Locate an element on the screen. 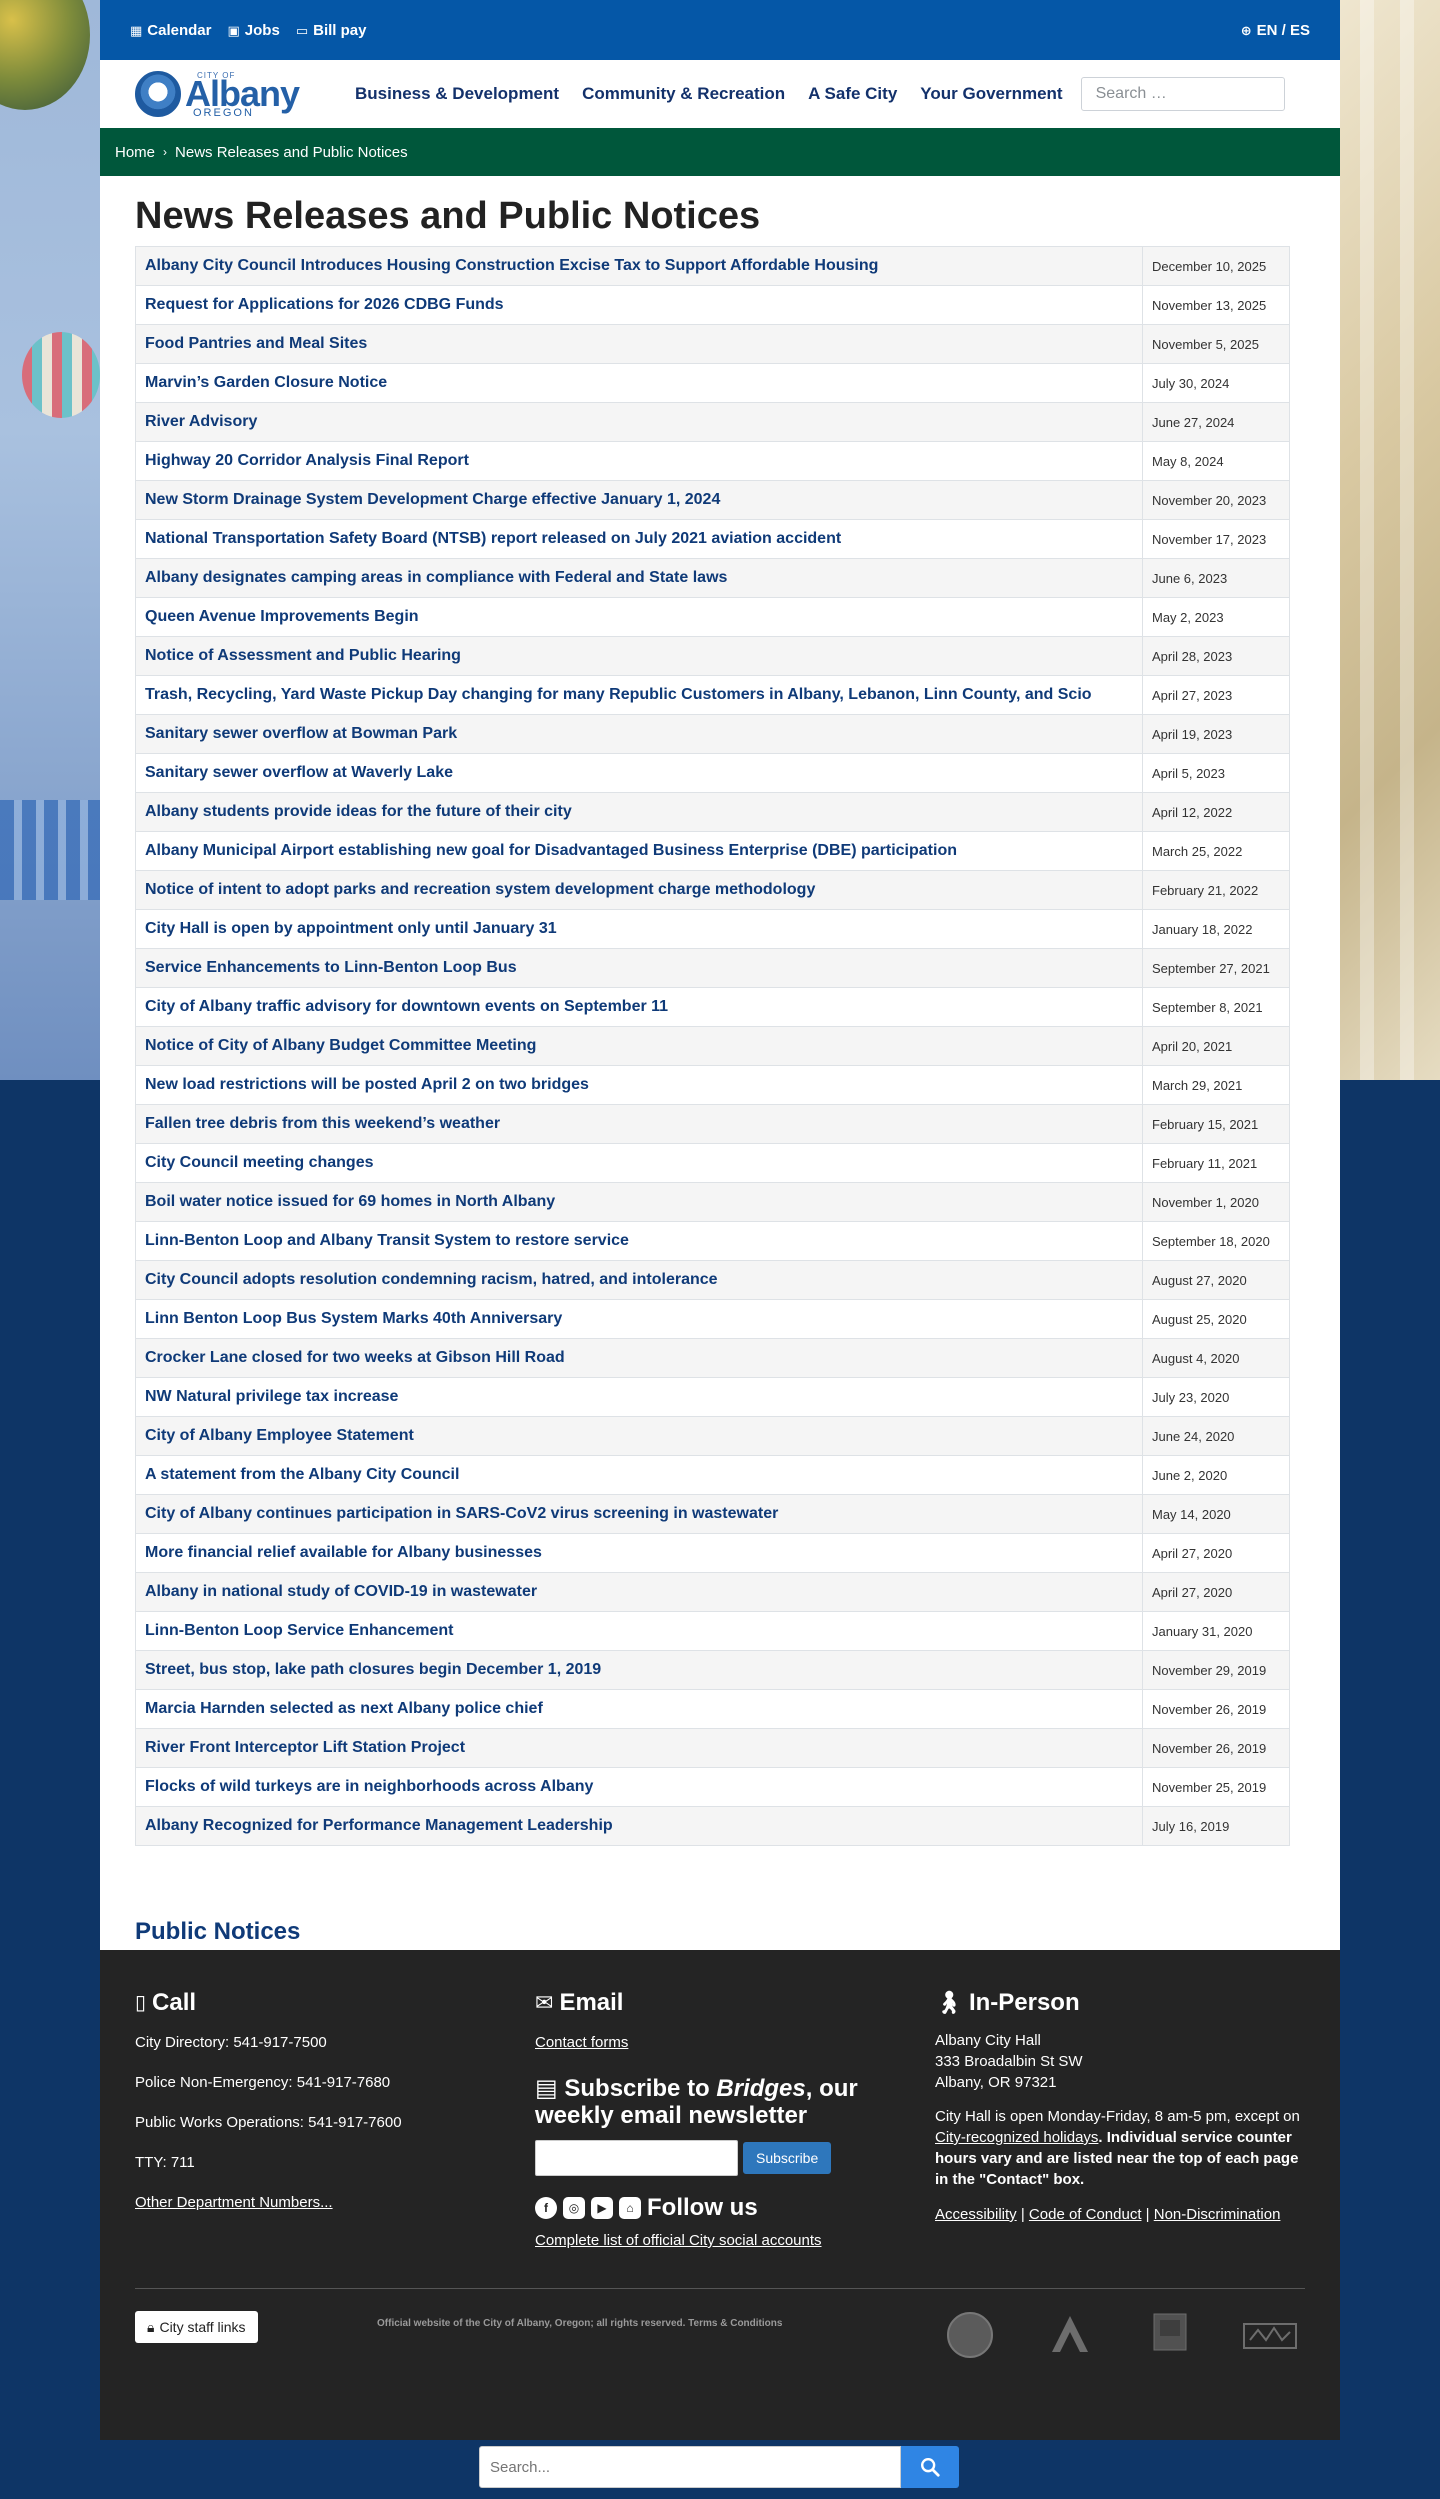 This screenshot has height=2499, width=1440. holidays-link: City-recognized holidays is located at coordinates (1016, 2137).